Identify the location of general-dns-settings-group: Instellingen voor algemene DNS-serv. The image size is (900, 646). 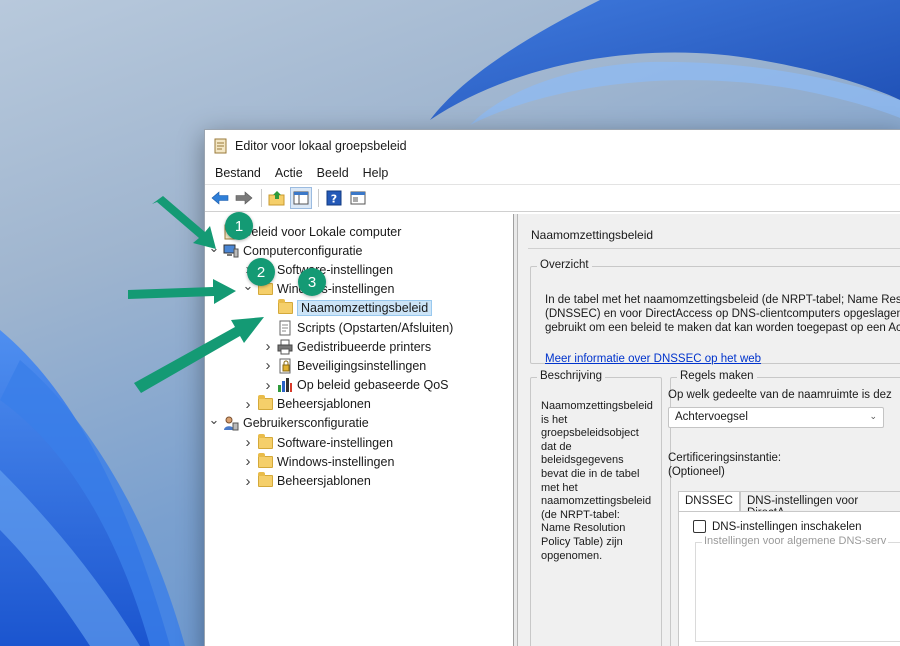
(797, 588).